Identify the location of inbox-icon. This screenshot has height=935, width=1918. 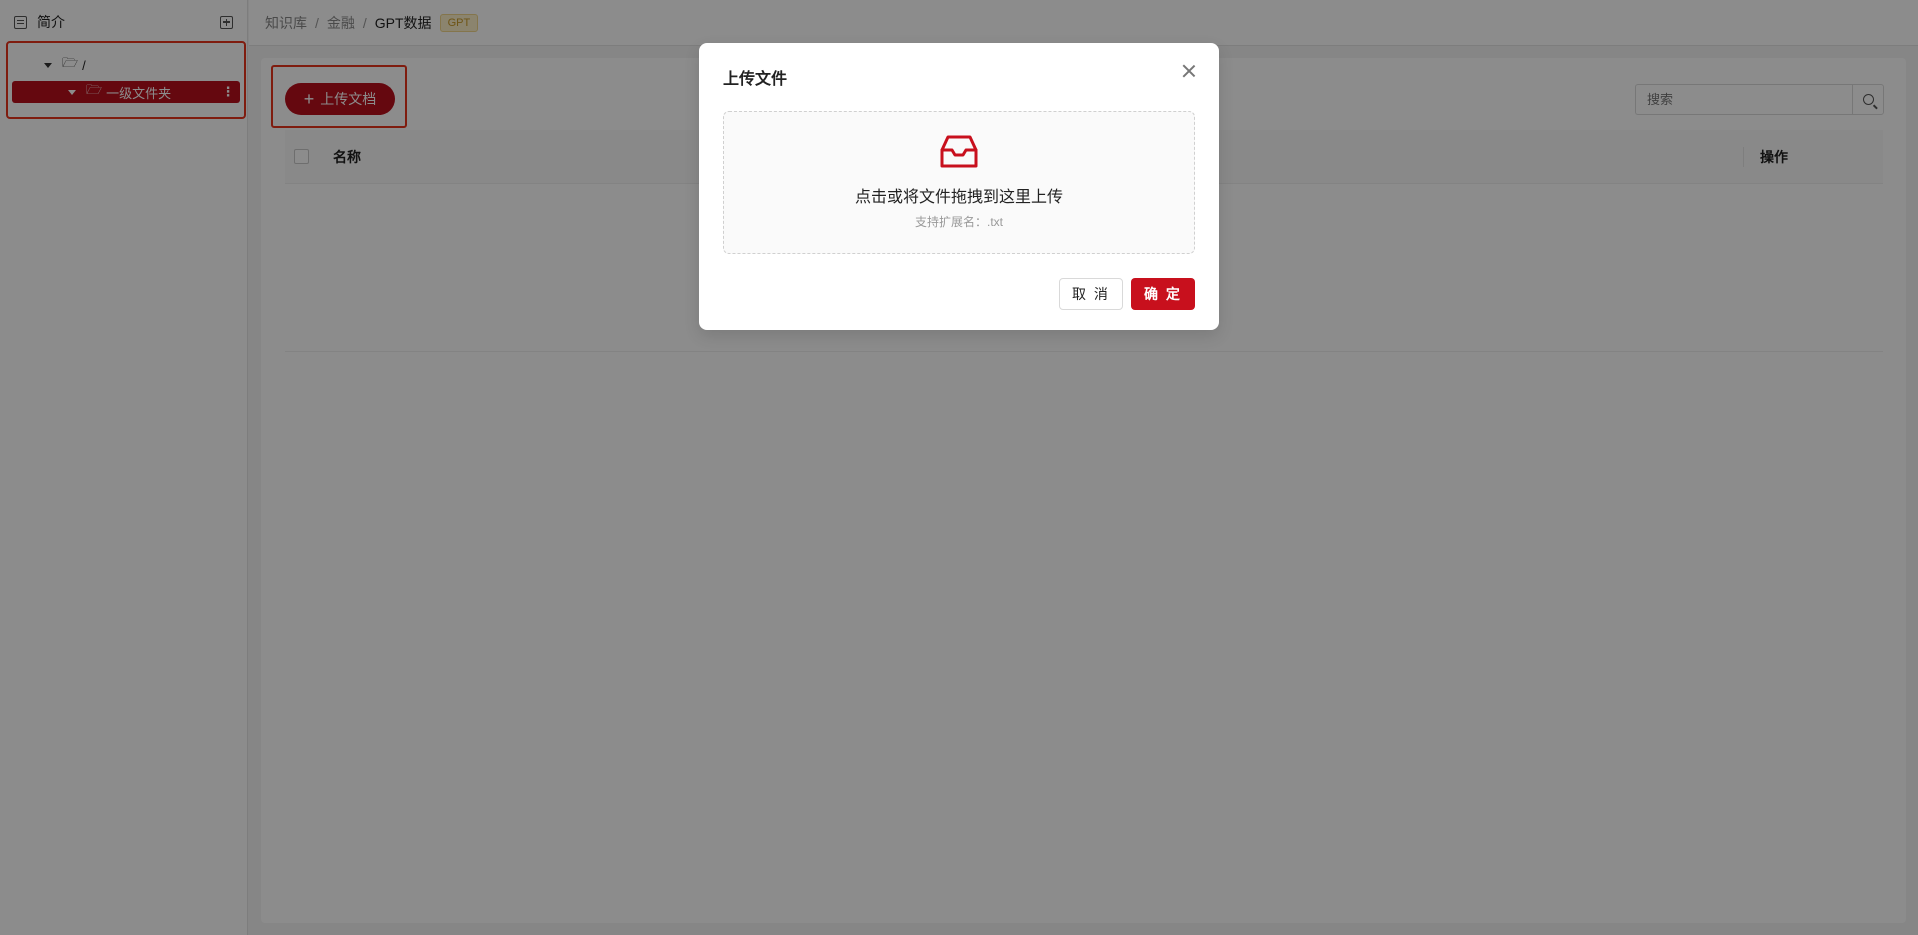
(959, 153).